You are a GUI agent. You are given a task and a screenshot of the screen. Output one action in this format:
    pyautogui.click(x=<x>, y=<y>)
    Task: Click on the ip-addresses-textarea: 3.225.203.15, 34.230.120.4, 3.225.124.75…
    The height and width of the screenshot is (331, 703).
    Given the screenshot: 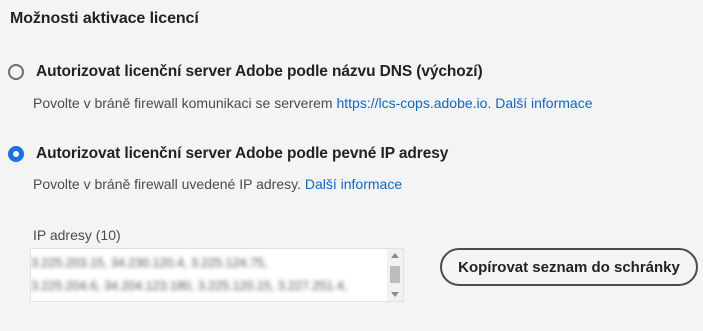 What is the action you would take?
    pyautogui.click(x=217, y=275)
    